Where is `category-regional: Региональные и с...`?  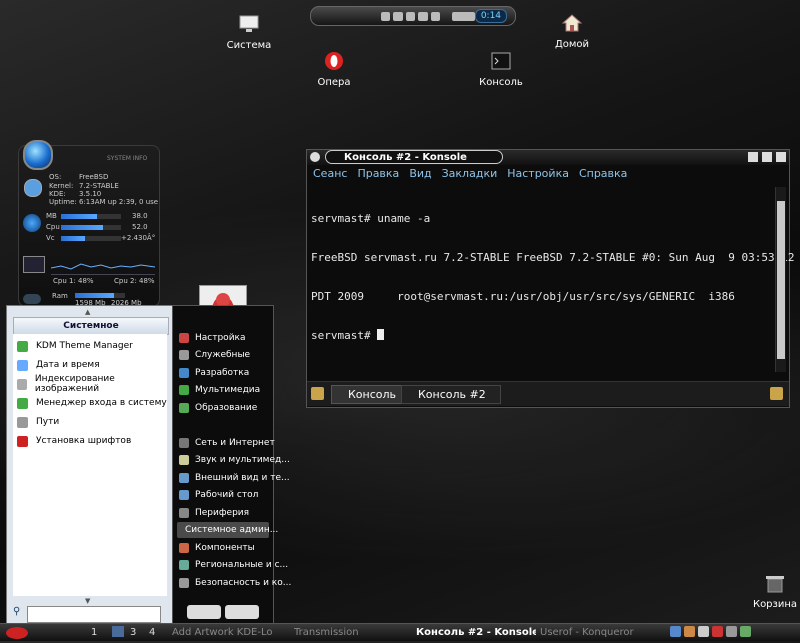 category-regional: Региональные и с... is located at coordinates (233, 565).